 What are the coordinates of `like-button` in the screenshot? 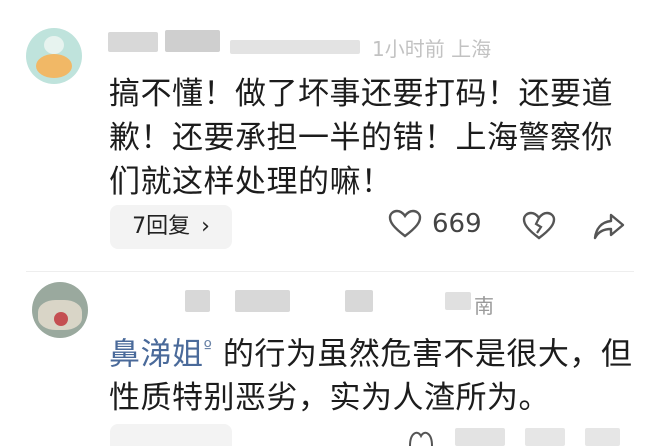 It's located at (421, 437).